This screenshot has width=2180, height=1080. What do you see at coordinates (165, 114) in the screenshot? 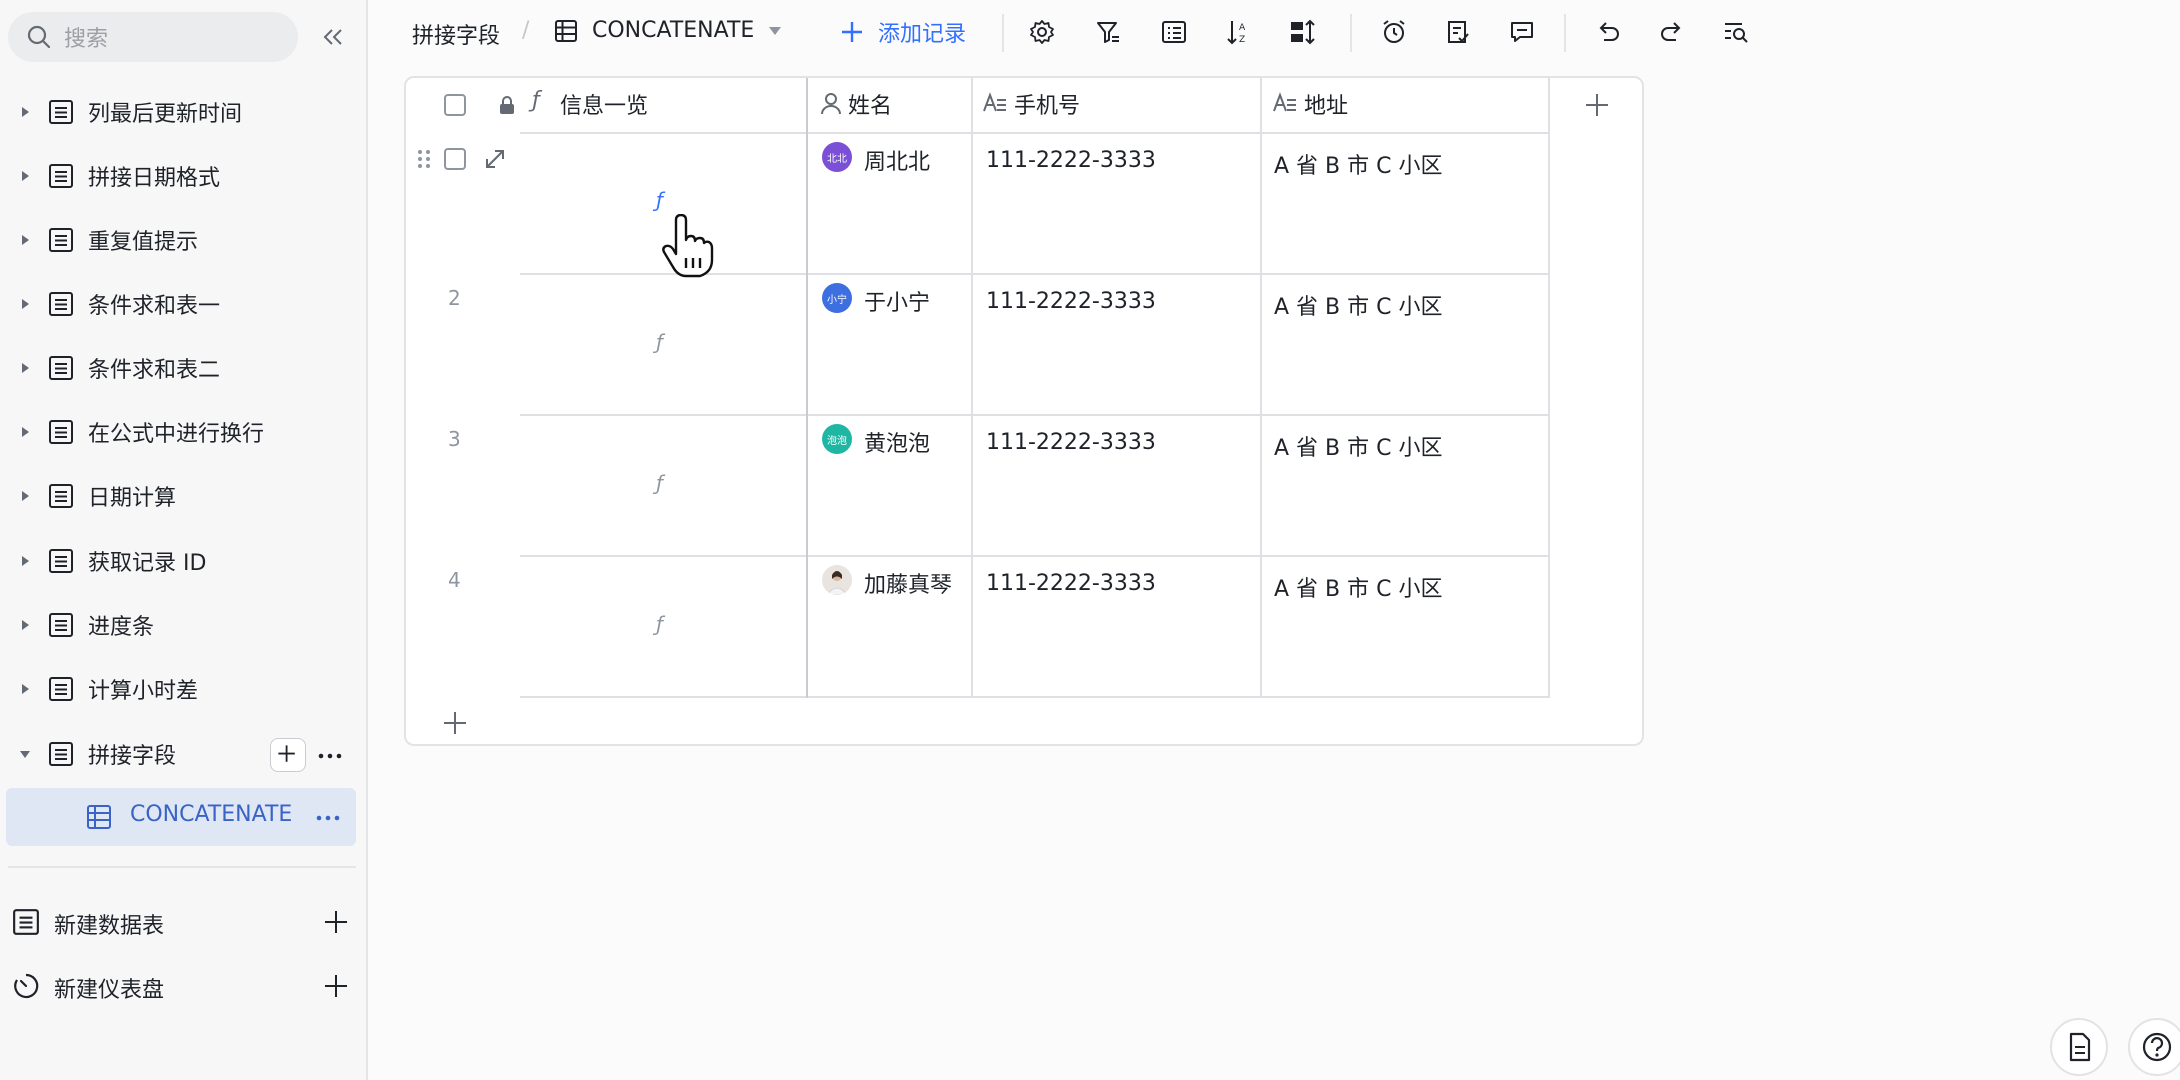
I see `sidebar-item-label: 列最后更新时间` at bounding box center [165, 114].